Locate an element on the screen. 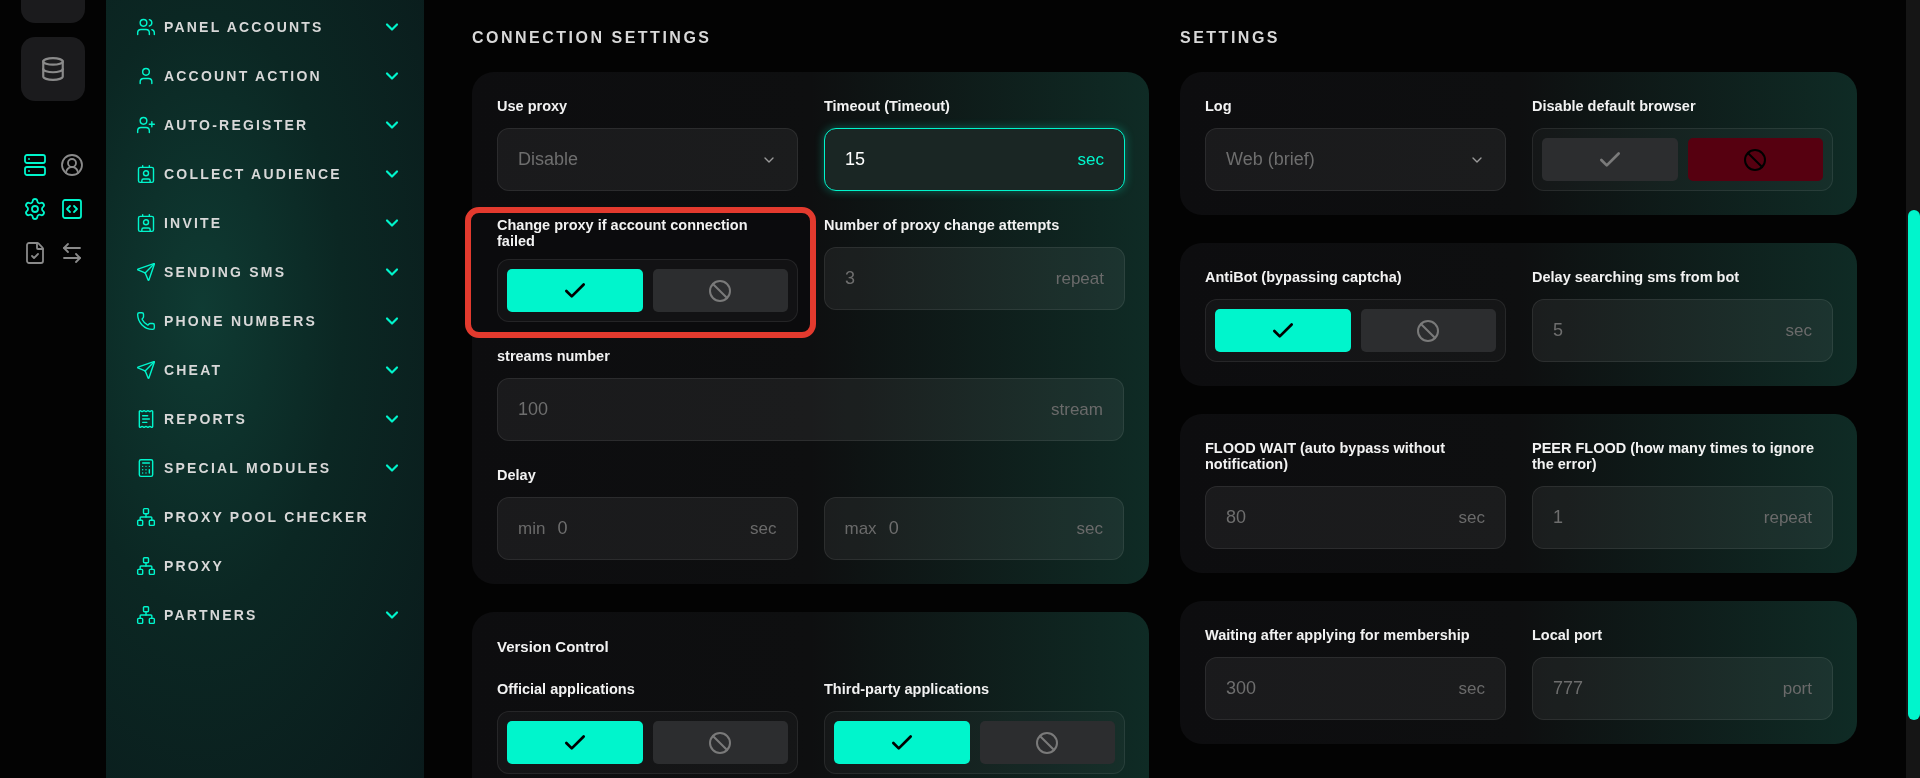  field-label: Delay searching sms from bot is located at coordinates (1636, 277).